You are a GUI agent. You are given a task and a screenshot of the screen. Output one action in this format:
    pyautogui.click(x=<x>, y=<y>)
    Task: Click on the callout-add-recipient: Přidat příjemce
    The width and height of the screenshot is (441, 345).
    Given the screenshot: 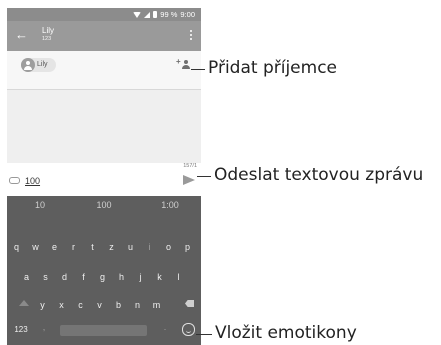 What is the action you would take?
    pyautogui.click(x=272, y=68)
    